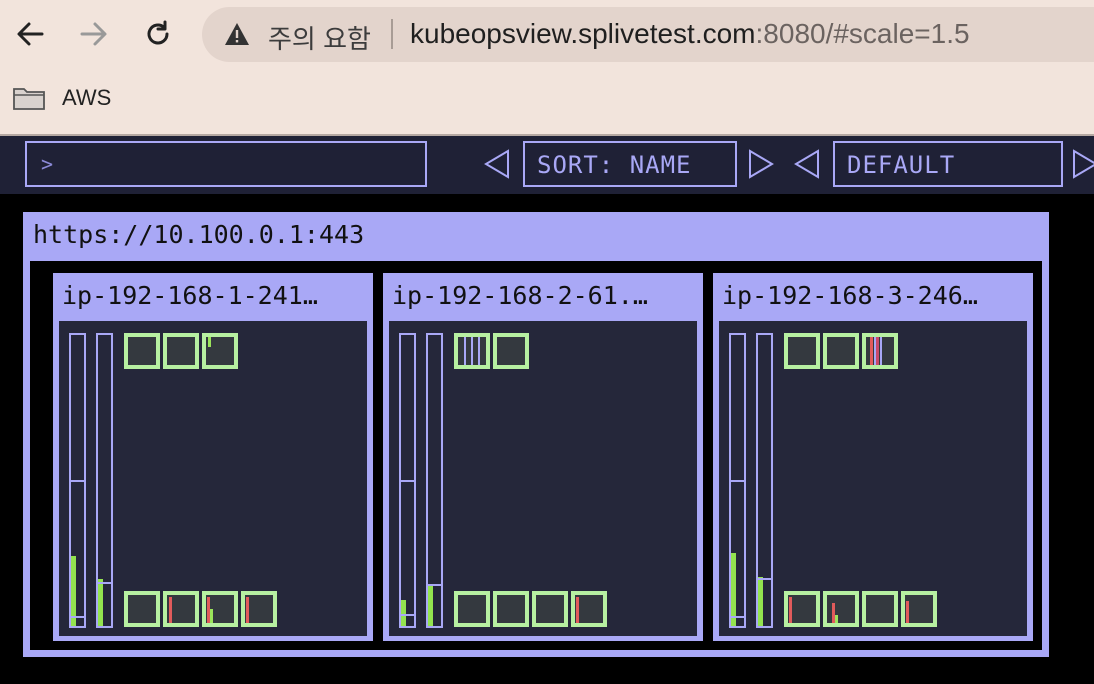  I want to click on security-warning-label: 주의 요함, so click(319, 37).